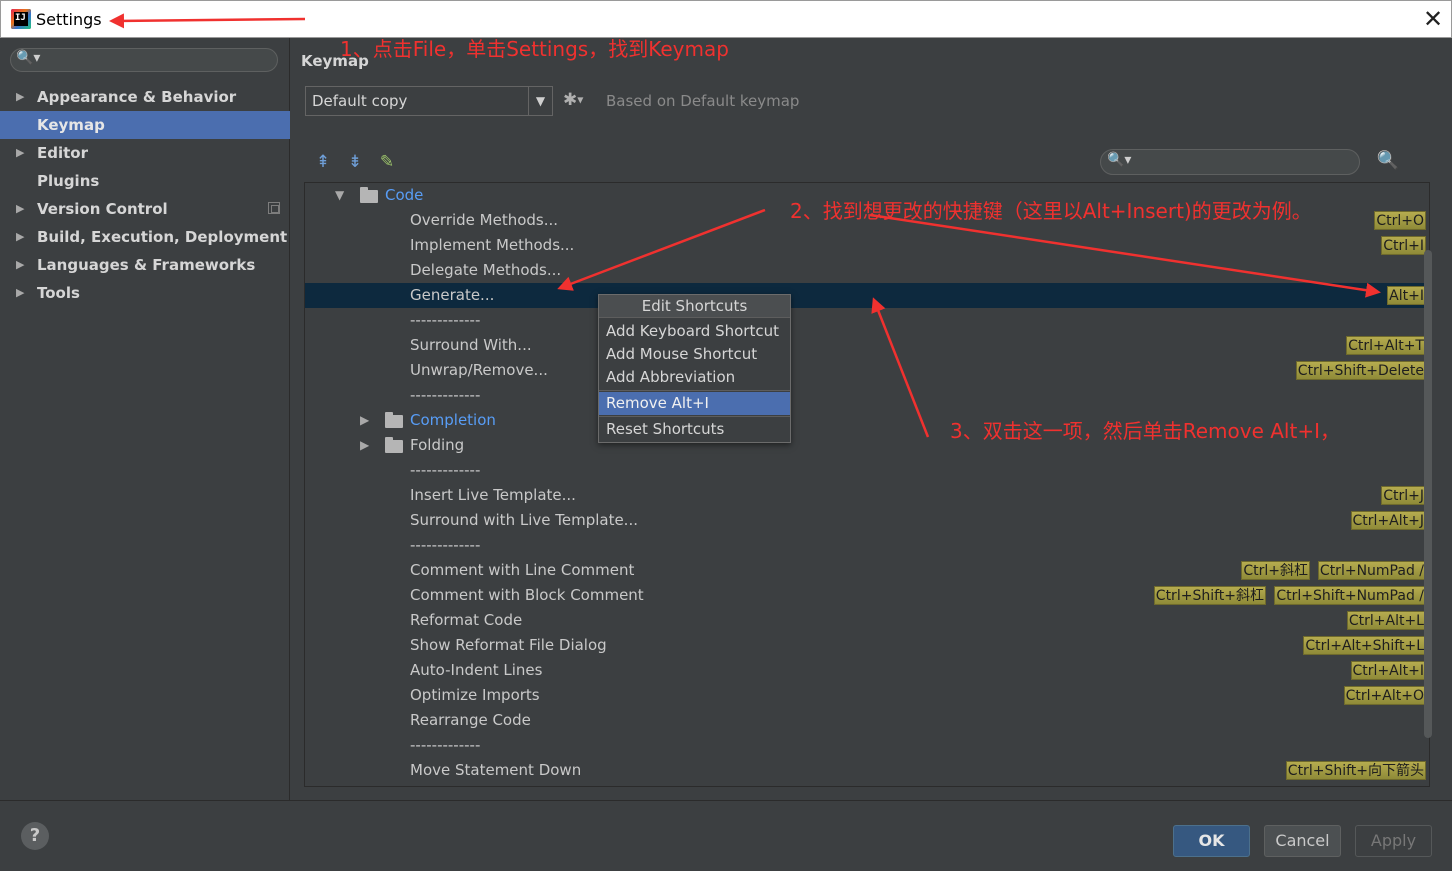 The width and height of the screenshot is (1452, 871). Describe the element at coordinates (570, 100) in the screenshot. I see `gear-glyph: ✱` at that location.